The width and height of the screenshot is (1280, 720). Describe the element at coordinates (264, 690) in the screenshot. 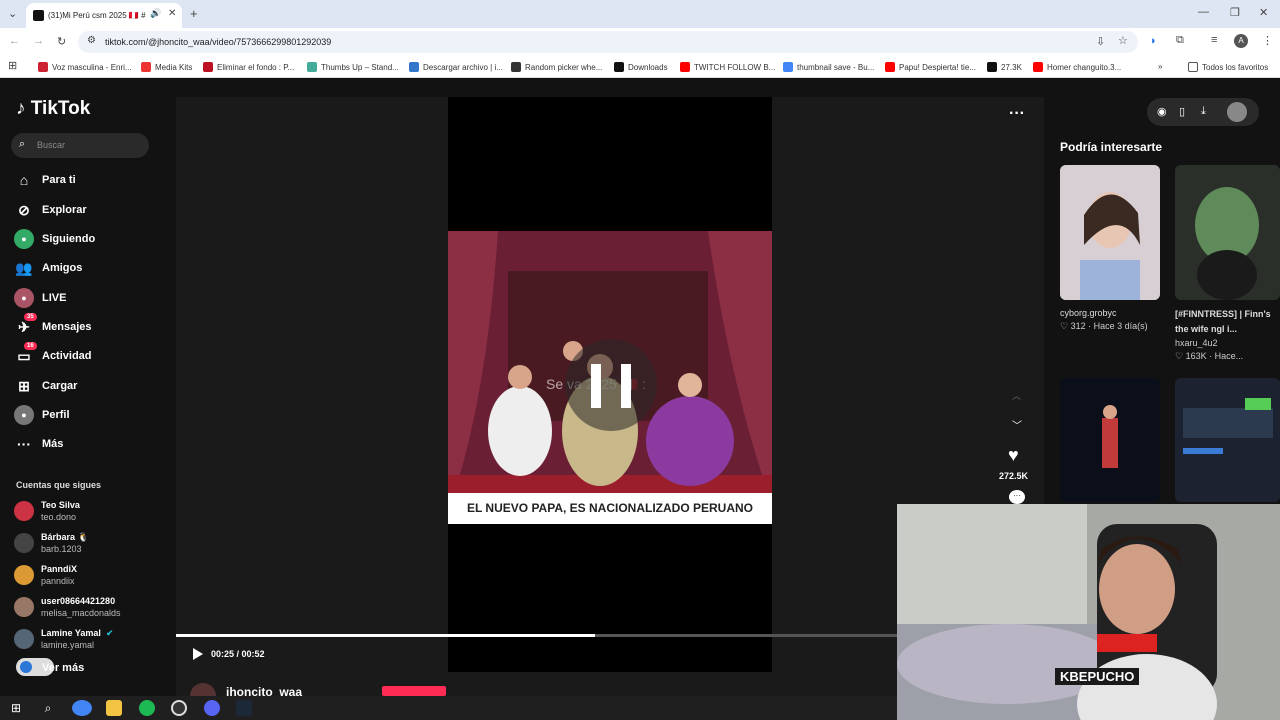

I see `creator-username: jhoncito_waa` at that location.